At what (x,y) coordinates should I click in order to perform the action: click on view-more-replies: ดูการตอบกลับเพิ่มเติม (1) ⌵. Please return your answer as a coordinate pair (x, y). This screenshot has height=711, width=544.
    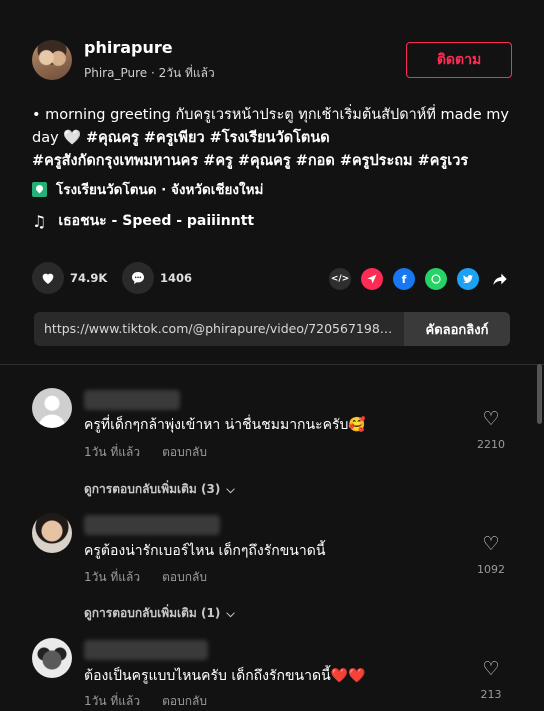
    Looking at the image, I should click on (159, 613).